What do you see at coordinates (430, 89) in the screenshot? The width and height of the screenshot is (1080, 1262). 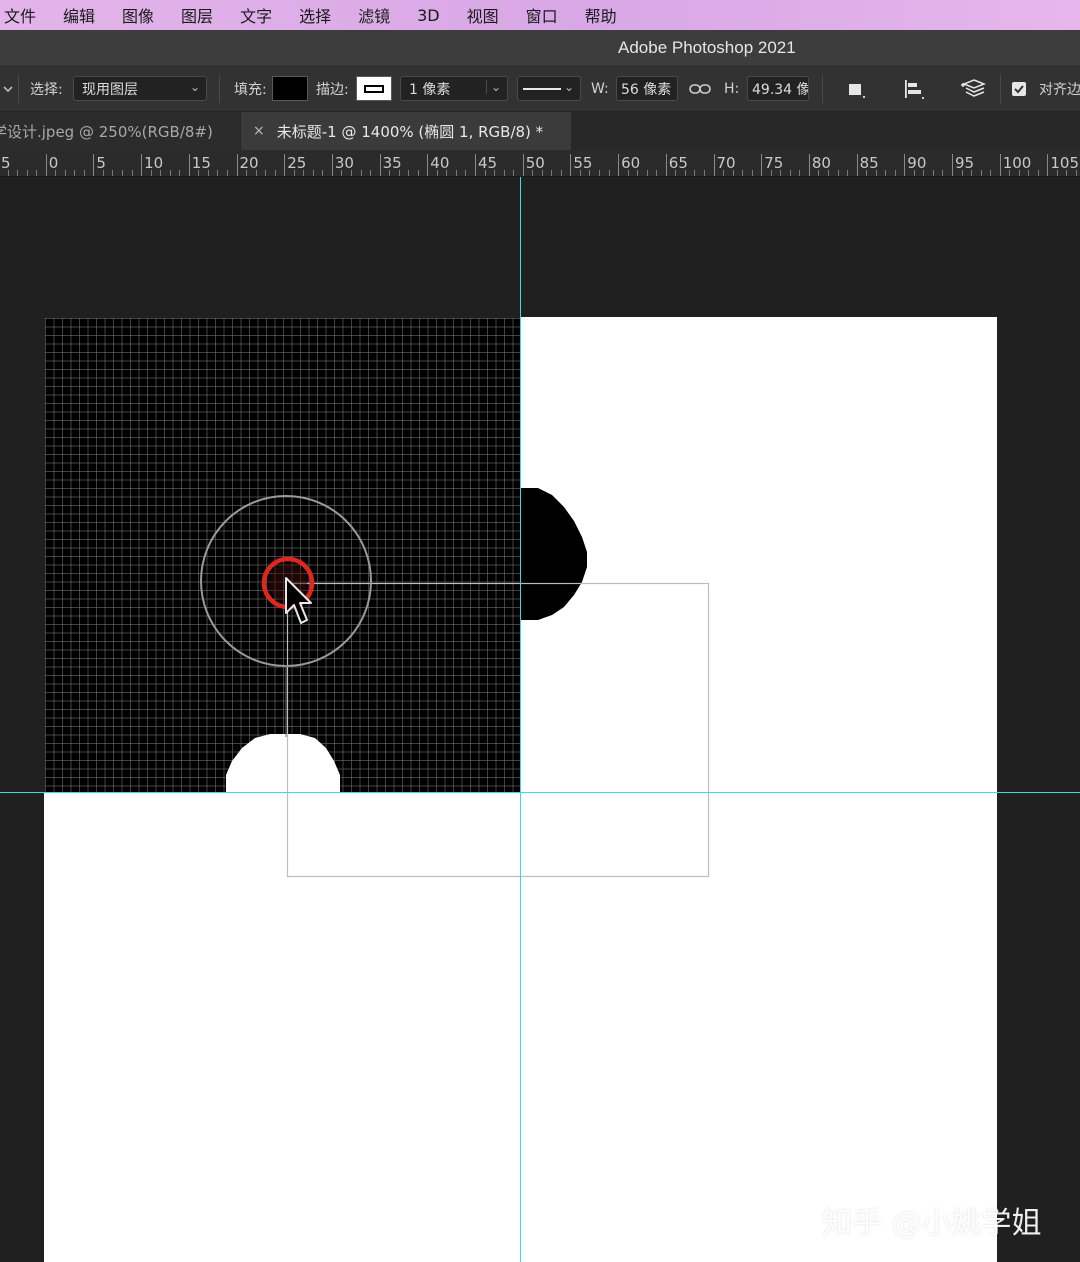 I see `stroke-width-value: 1 像素` at bounding box center [430, 89].